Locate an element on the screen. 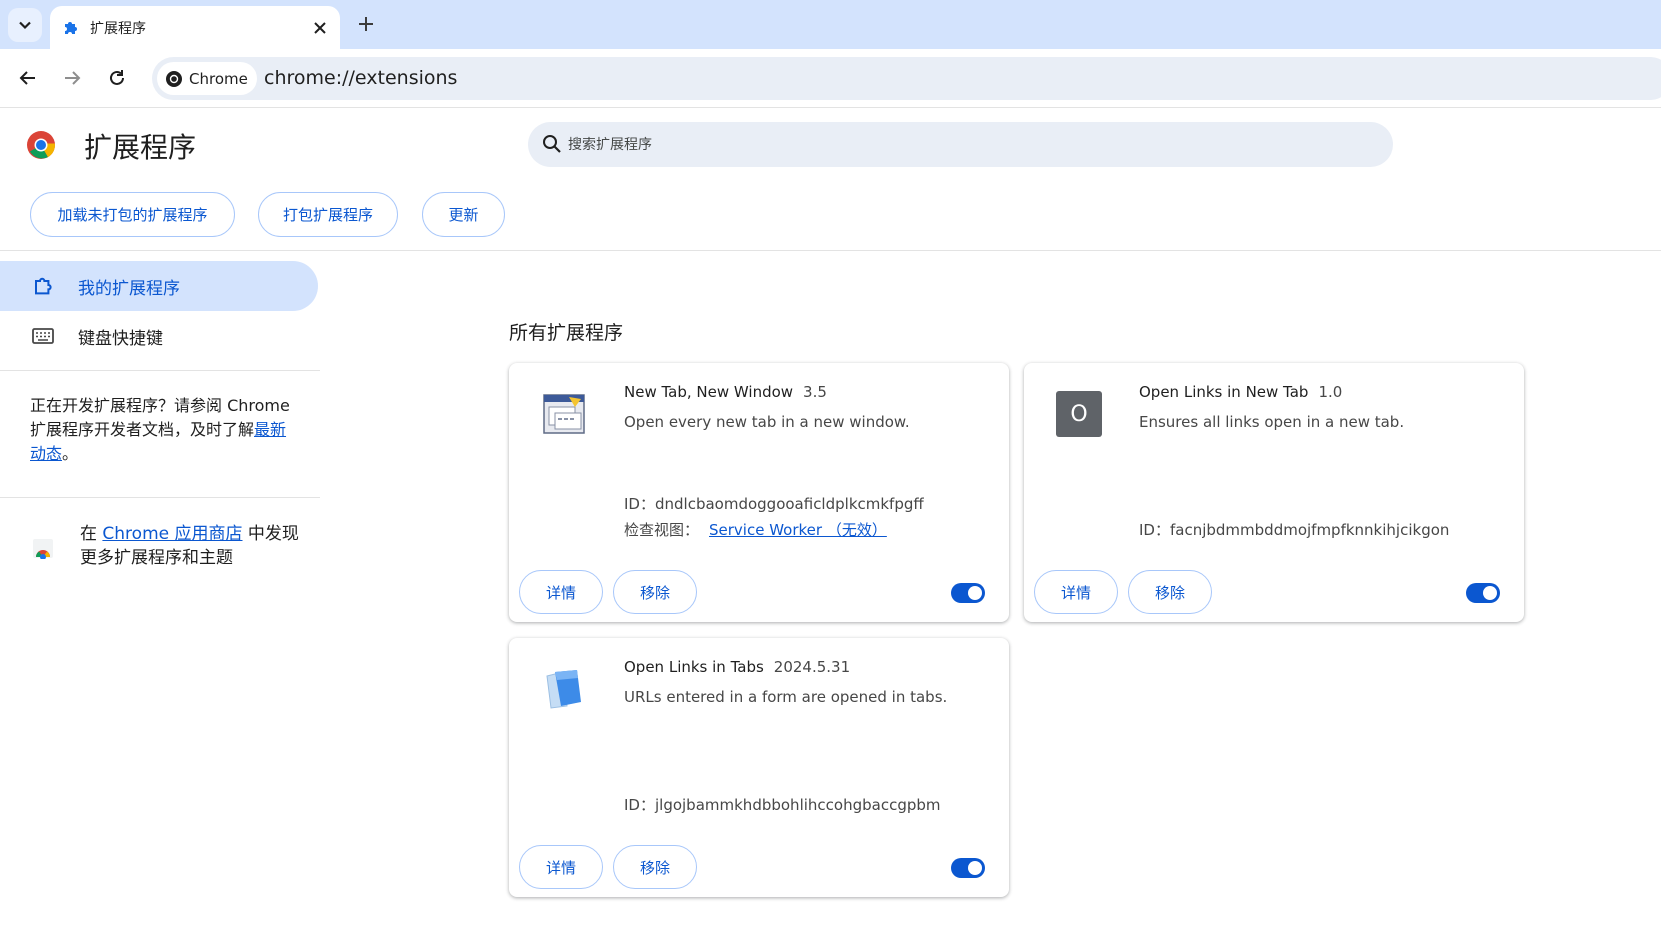 This screenshot has width=1661, height=941. new-tab-button is located at coordinates (366, 24).